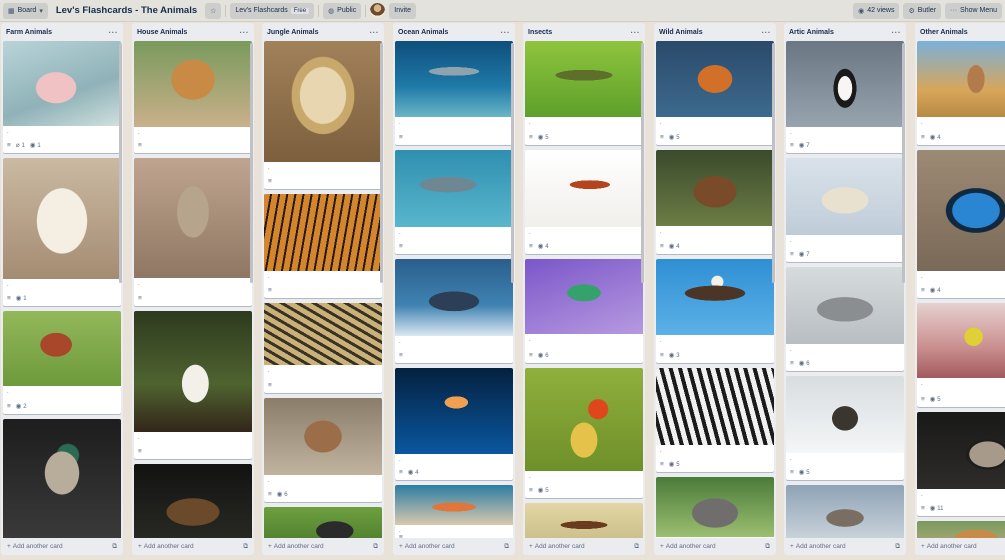 The width and height of the screenshot is (1005, 560). What do you see at coordinates (62, 97) in the screenshot?
I see `card: . ≡ ⌀ 1 ◉ 1` at bounding box center [62, 97].